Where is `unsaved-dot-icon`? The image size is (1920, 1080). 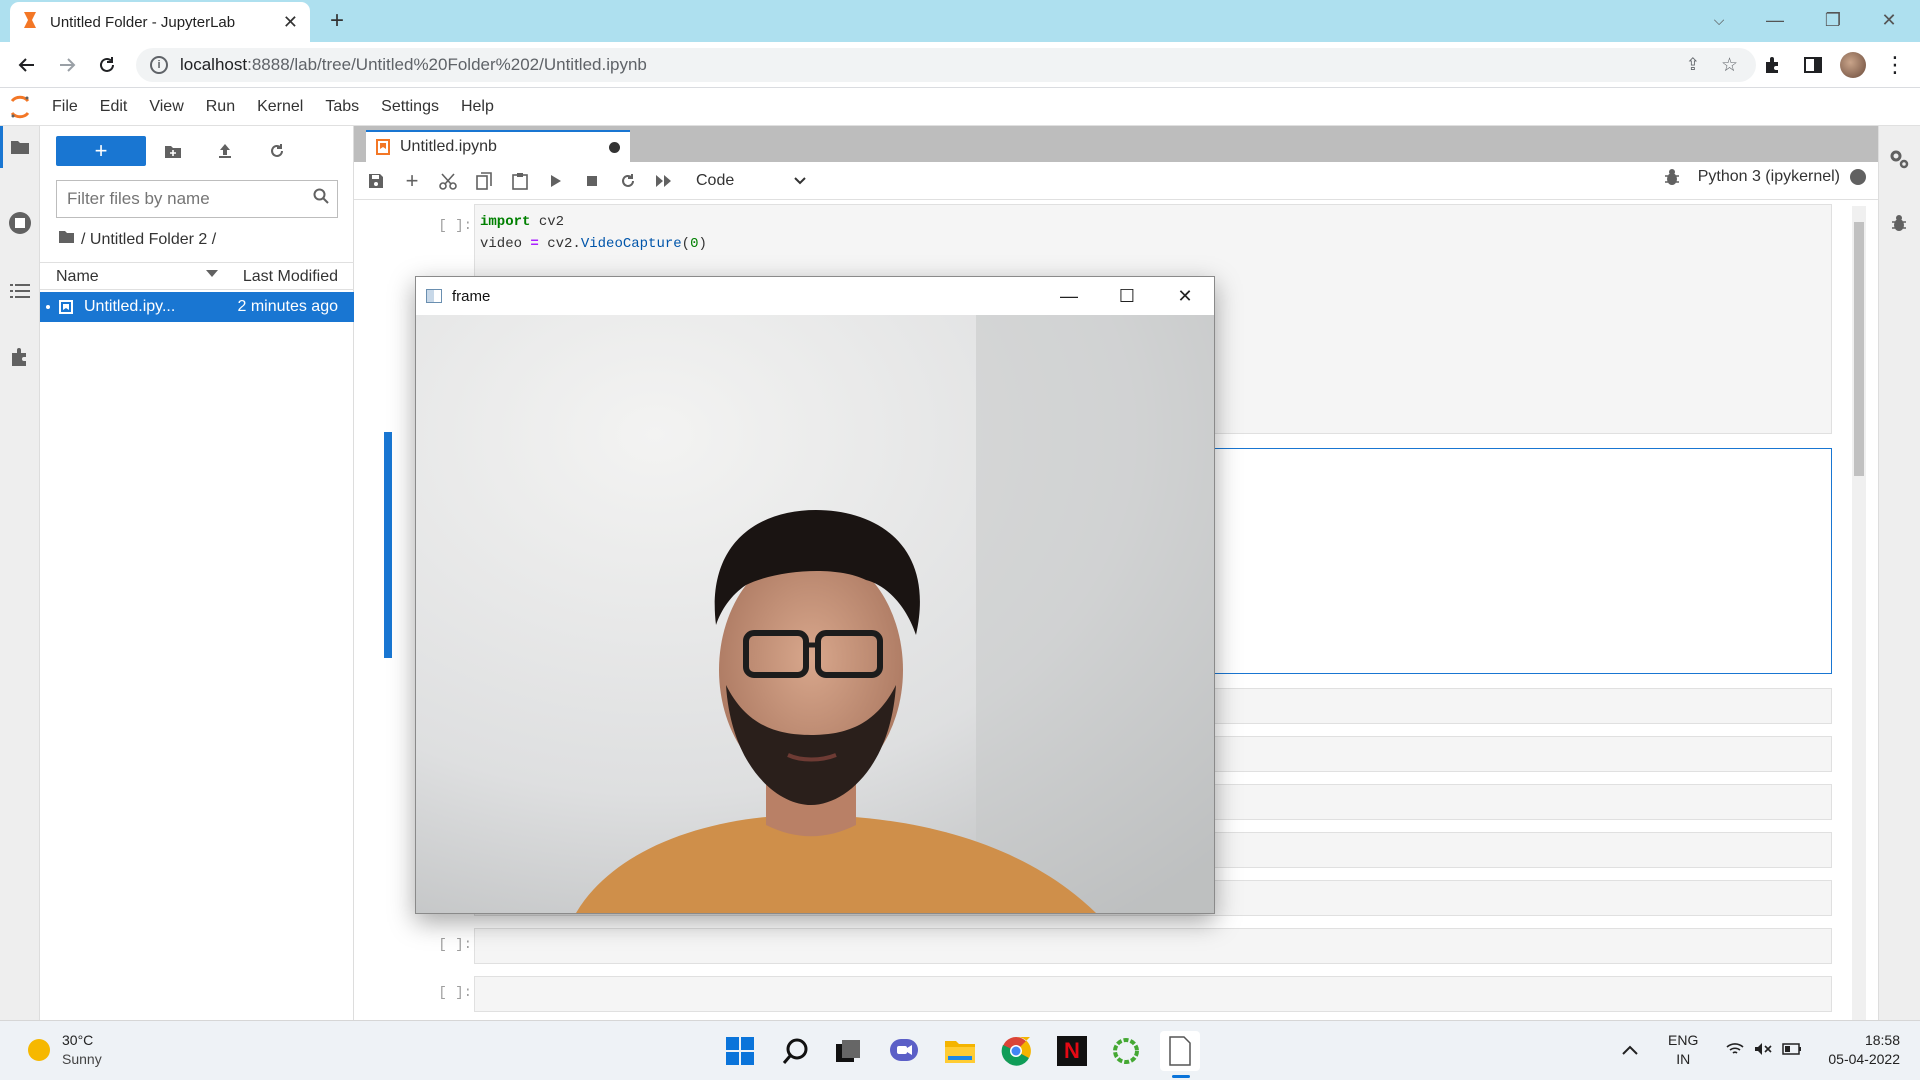
unsaved-dot-icon is located at coordinates (614, 147).